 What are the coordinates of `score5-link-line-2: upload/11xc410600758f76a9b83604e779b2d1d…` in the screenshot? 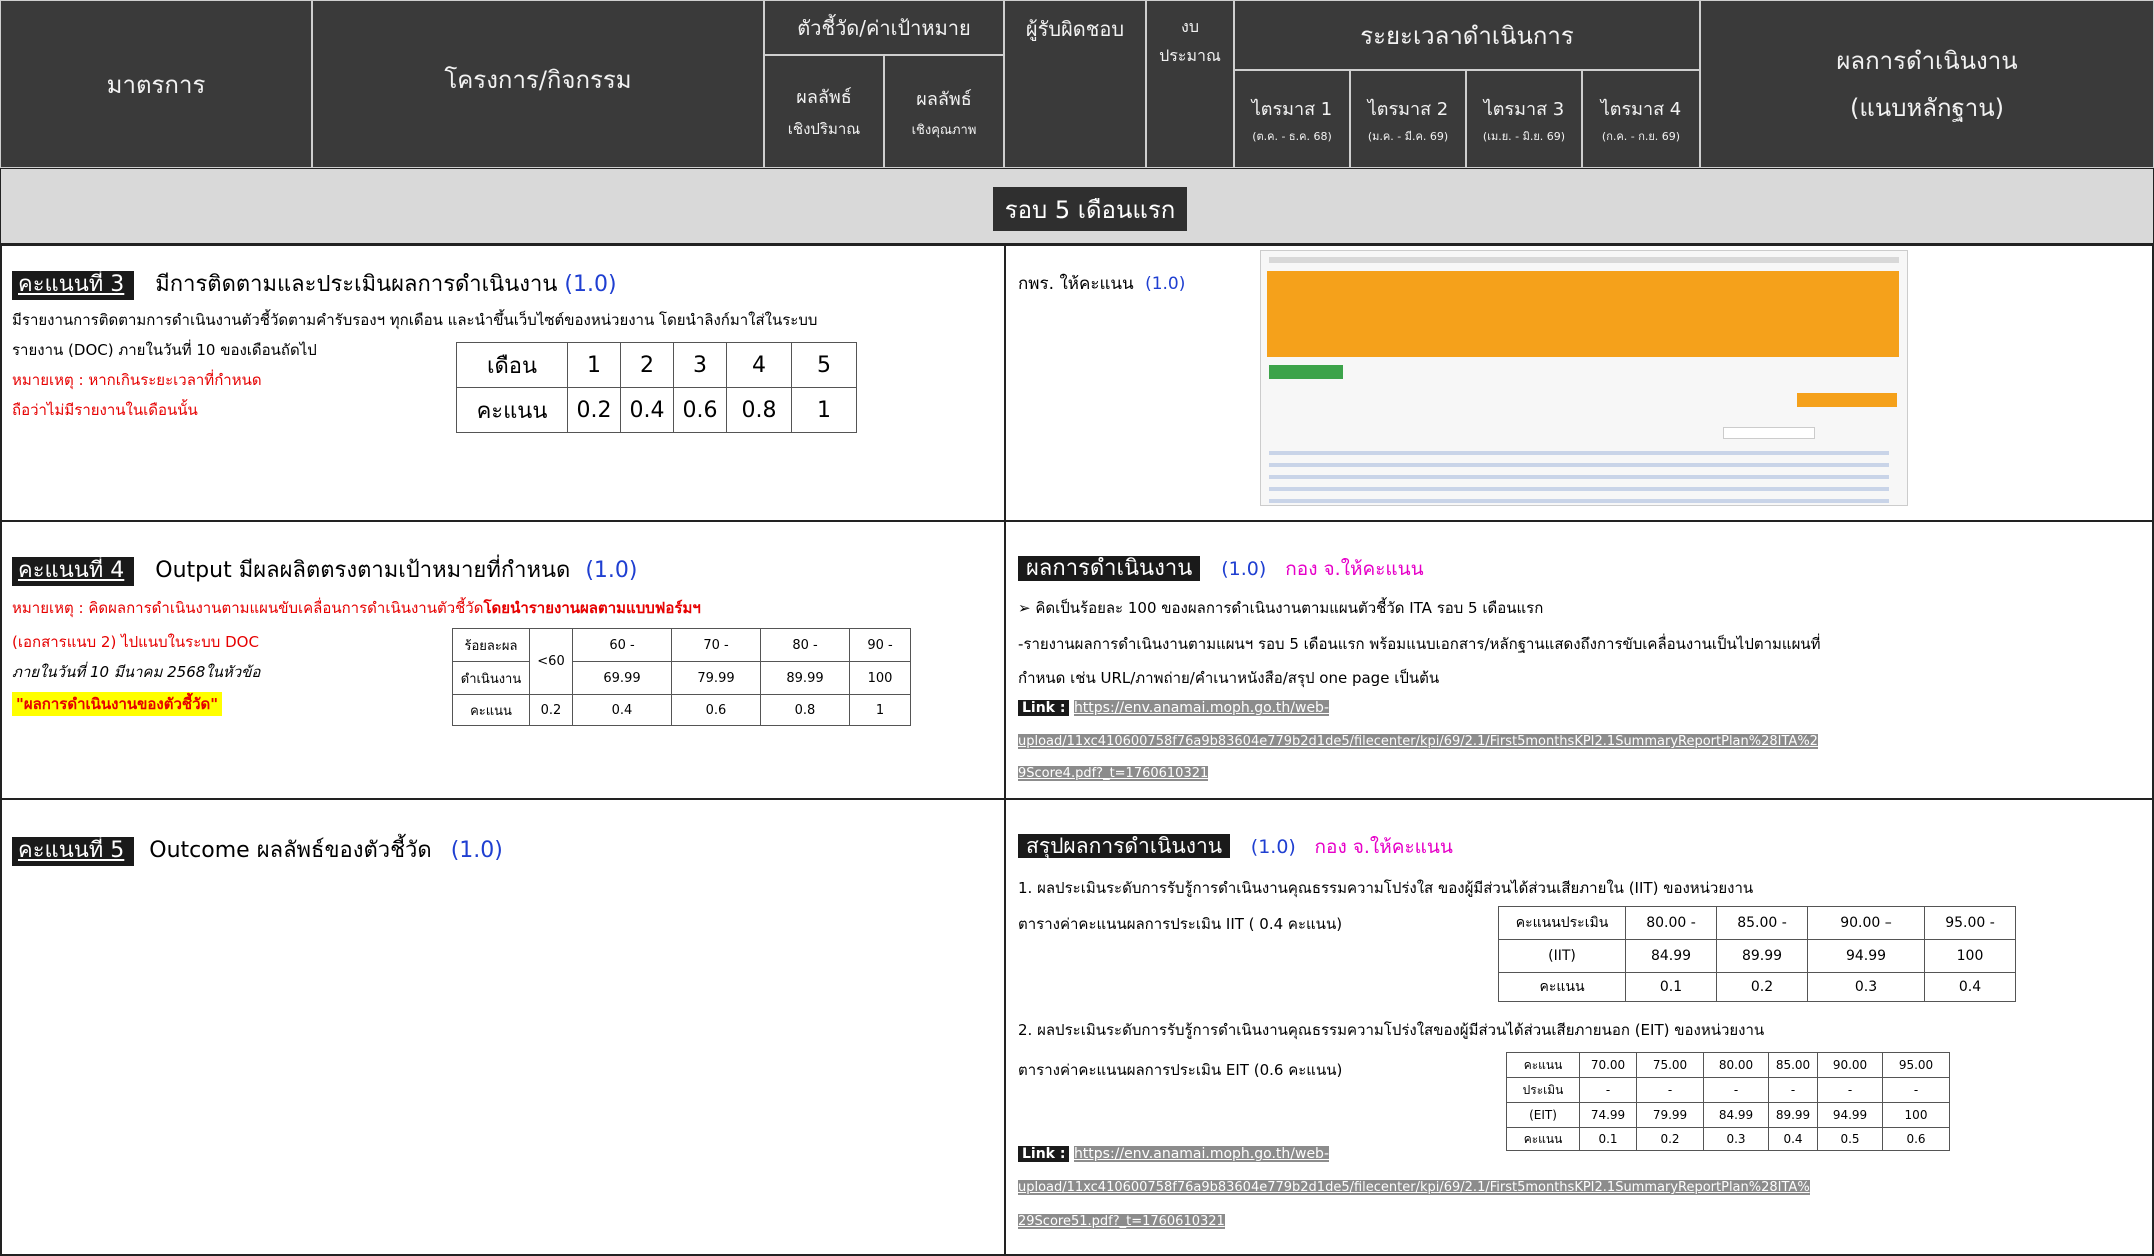 It's located at (1414, 1187).